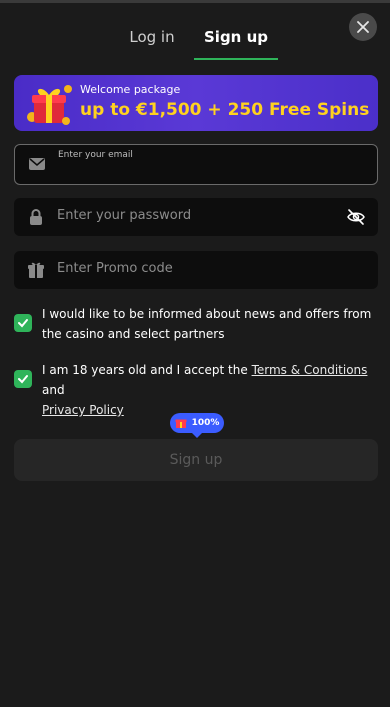 The height and width of the screenshot is (707, 390). I want to click on envelope-icon, so click(37, 164).